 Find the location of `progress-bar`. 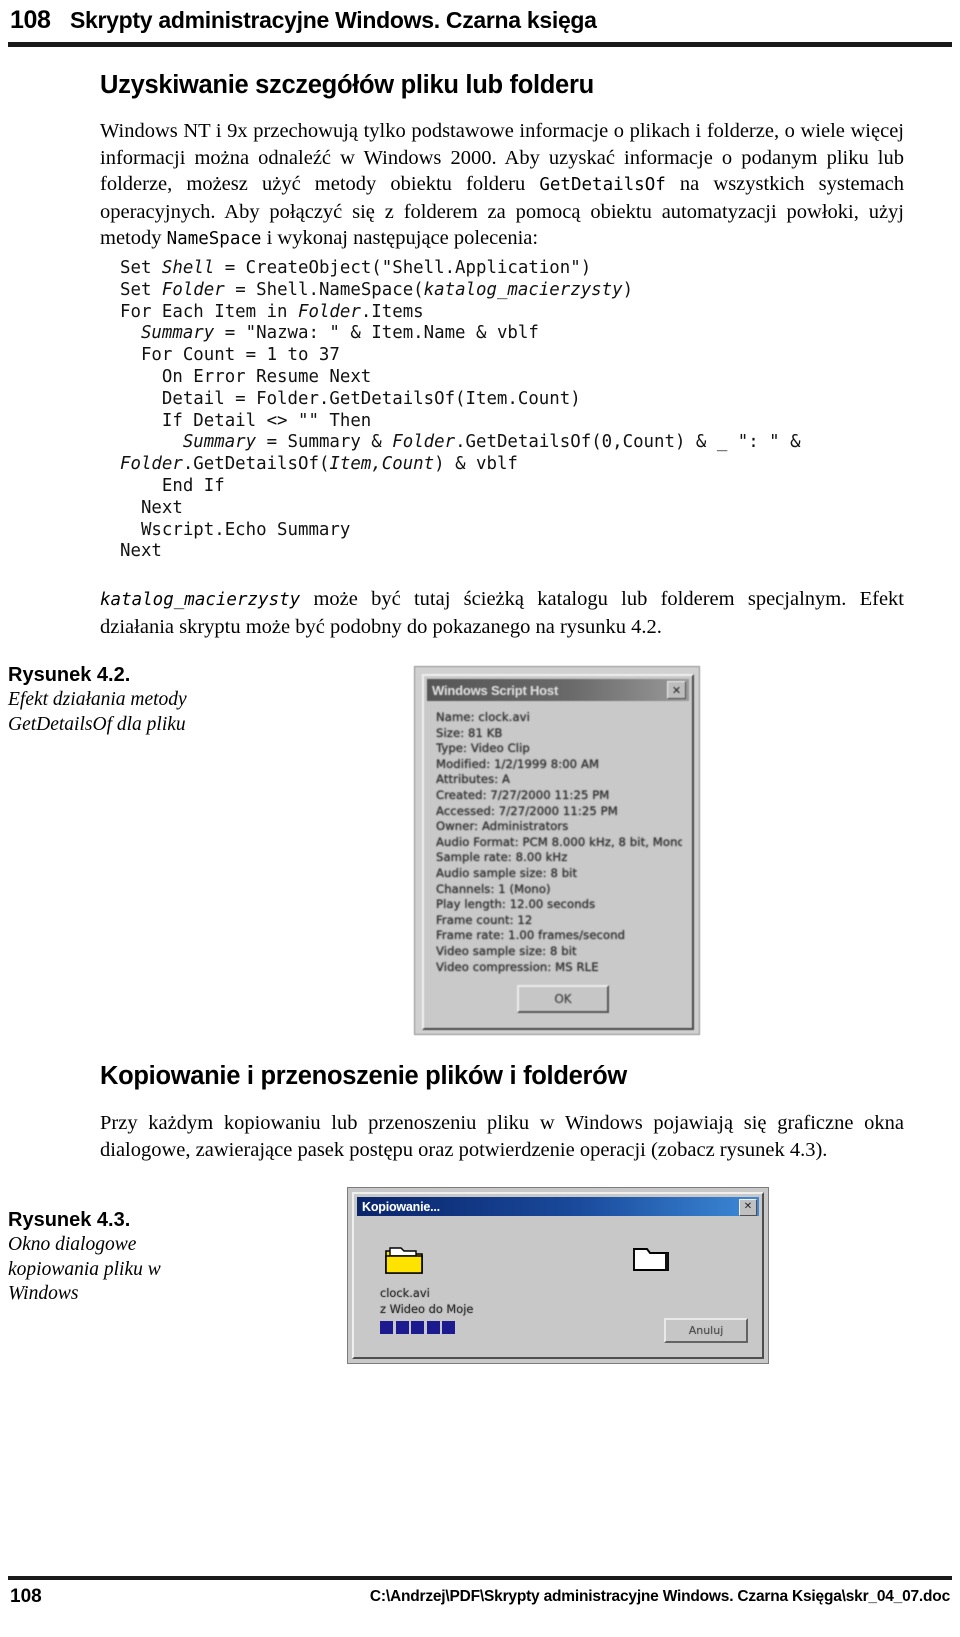

progress-bar is located at coordinates (440, 1327).